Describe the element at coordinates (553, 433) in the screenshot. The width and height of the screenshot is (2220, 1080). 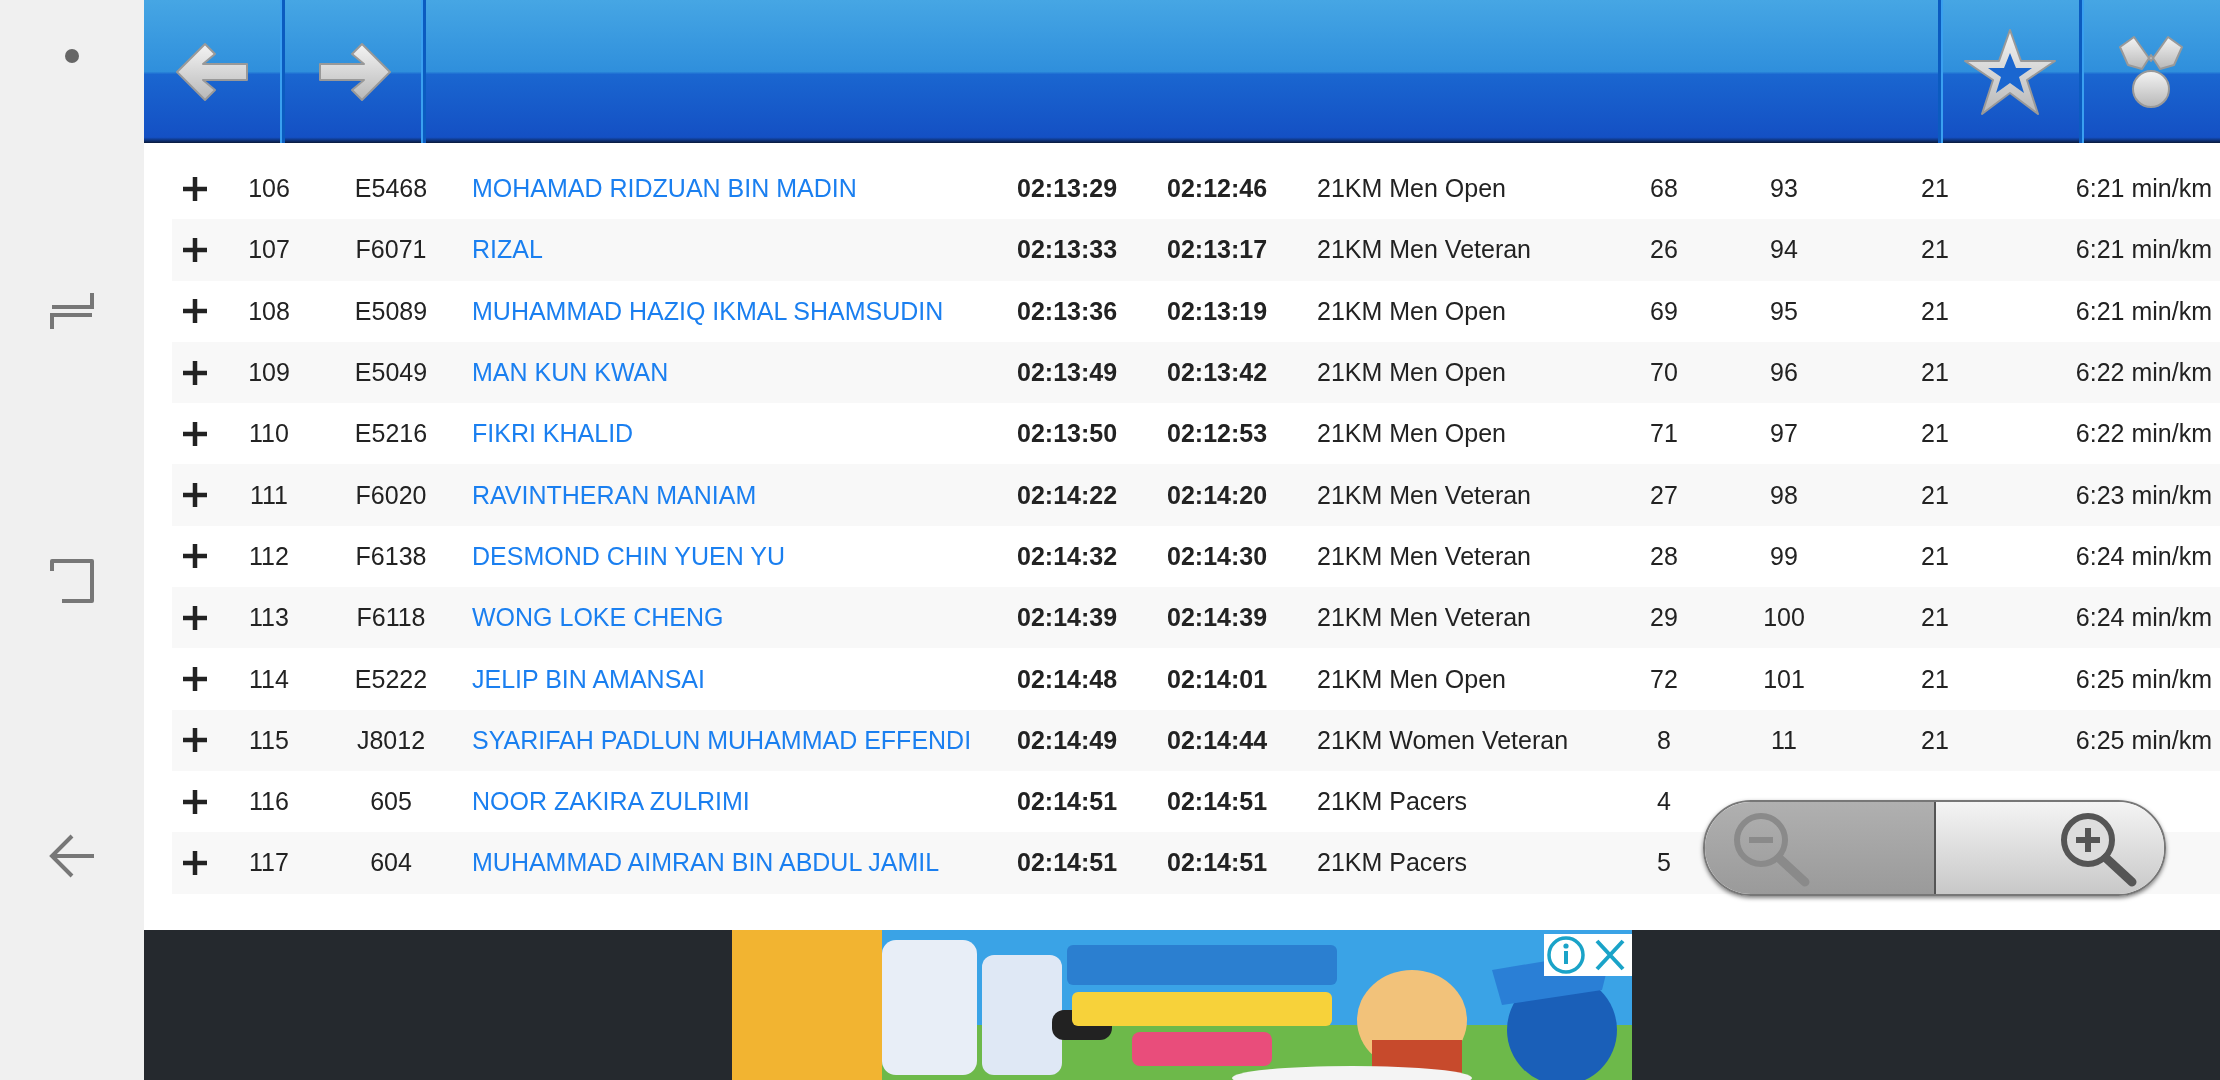
I see `name-link: FIKRI KHALID` at that location.